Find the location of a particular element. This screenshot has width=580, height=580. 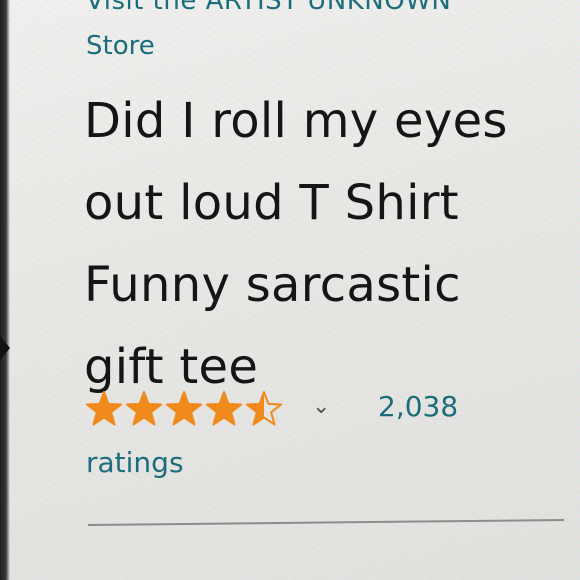

product-title-line: Did I roll my eyes is located at coordinates (296, 121).